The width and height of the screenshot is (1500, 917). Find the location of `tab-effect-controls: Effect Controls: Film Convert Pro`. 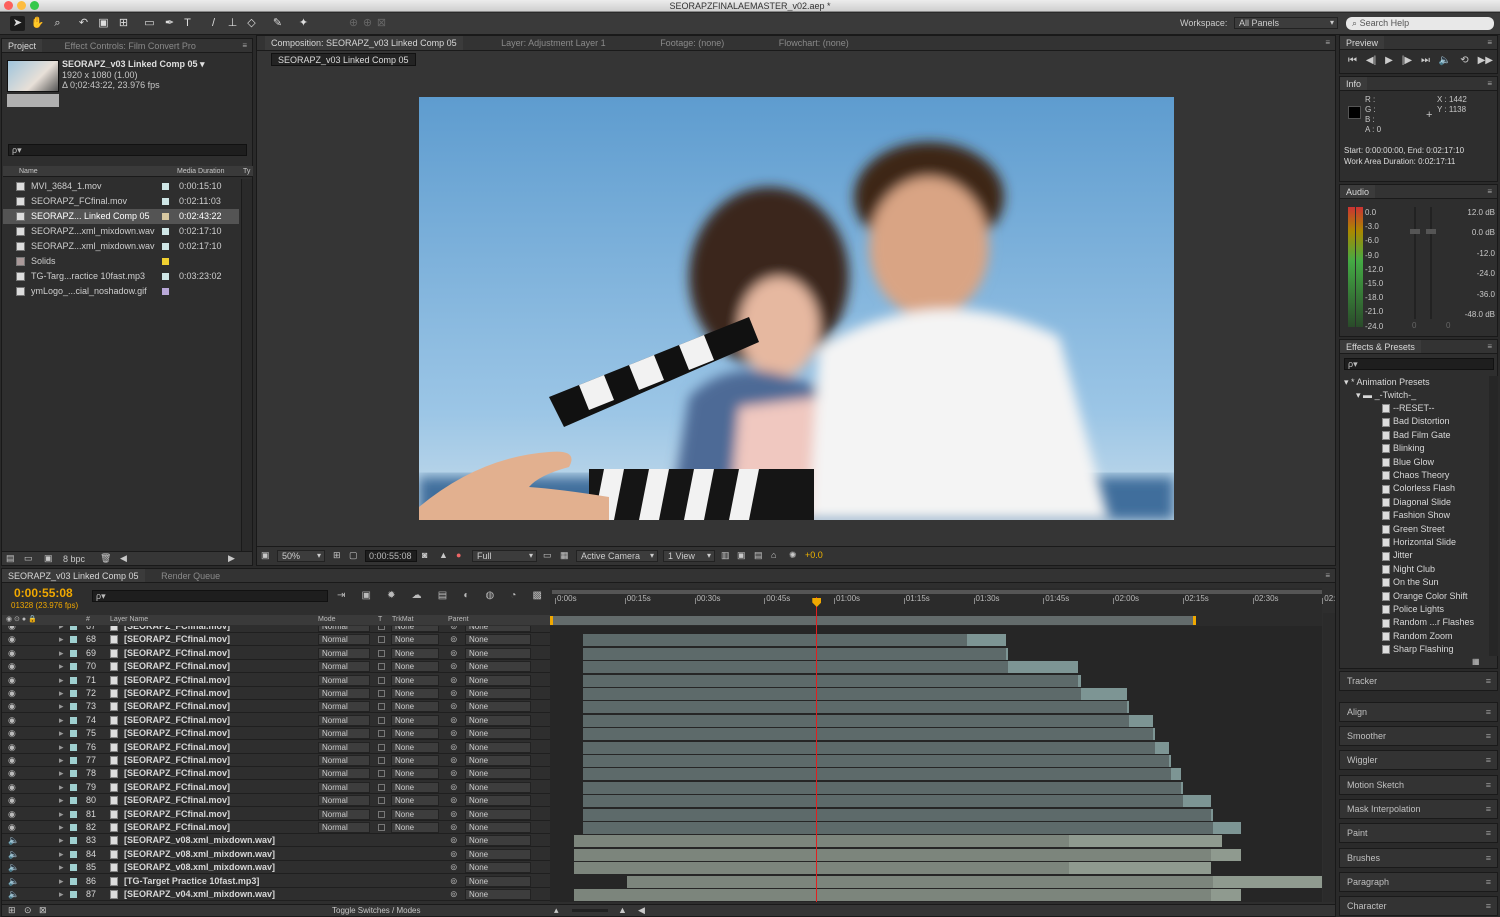

tab-effect-controls: Effect Controls: Film Convert Pro is located at coordinates (130, 45).